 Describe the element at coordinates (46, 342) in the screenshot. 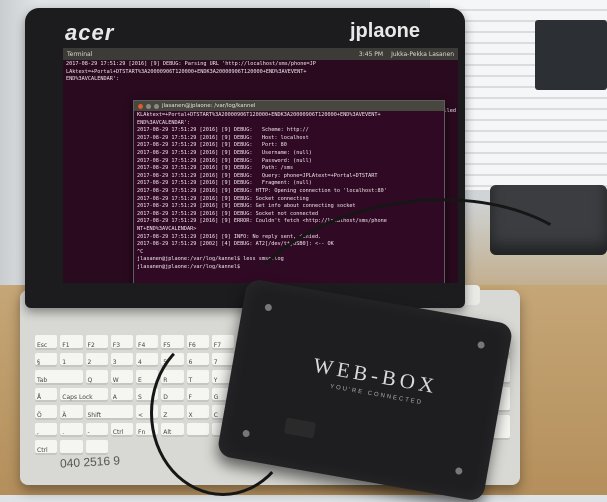

I see `key: Esc` at that location.